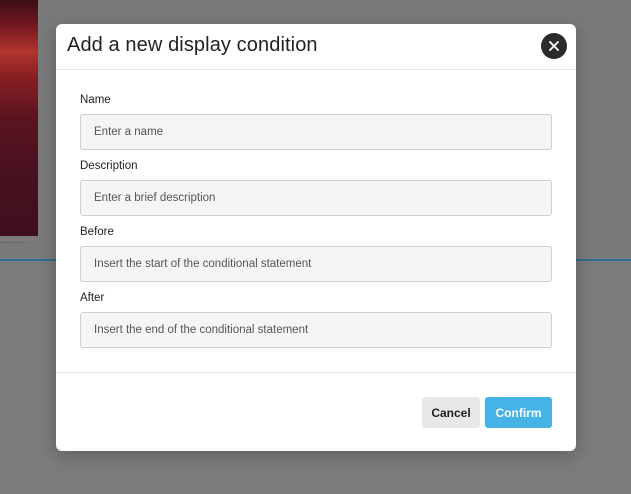  What do you see at coordinates (316, 264) in the screenshot?
I see `before-input` at bounding box center [316, 264].